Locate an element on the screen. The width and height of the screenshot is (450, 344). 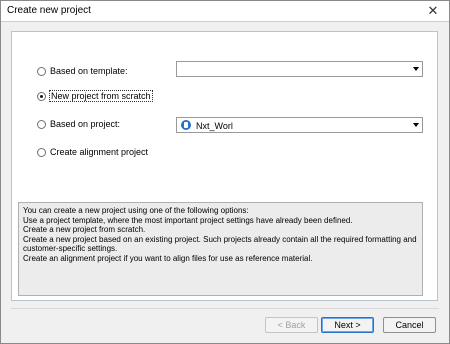
alignment-label: Create alignment project is located at coordinates (99, 152).